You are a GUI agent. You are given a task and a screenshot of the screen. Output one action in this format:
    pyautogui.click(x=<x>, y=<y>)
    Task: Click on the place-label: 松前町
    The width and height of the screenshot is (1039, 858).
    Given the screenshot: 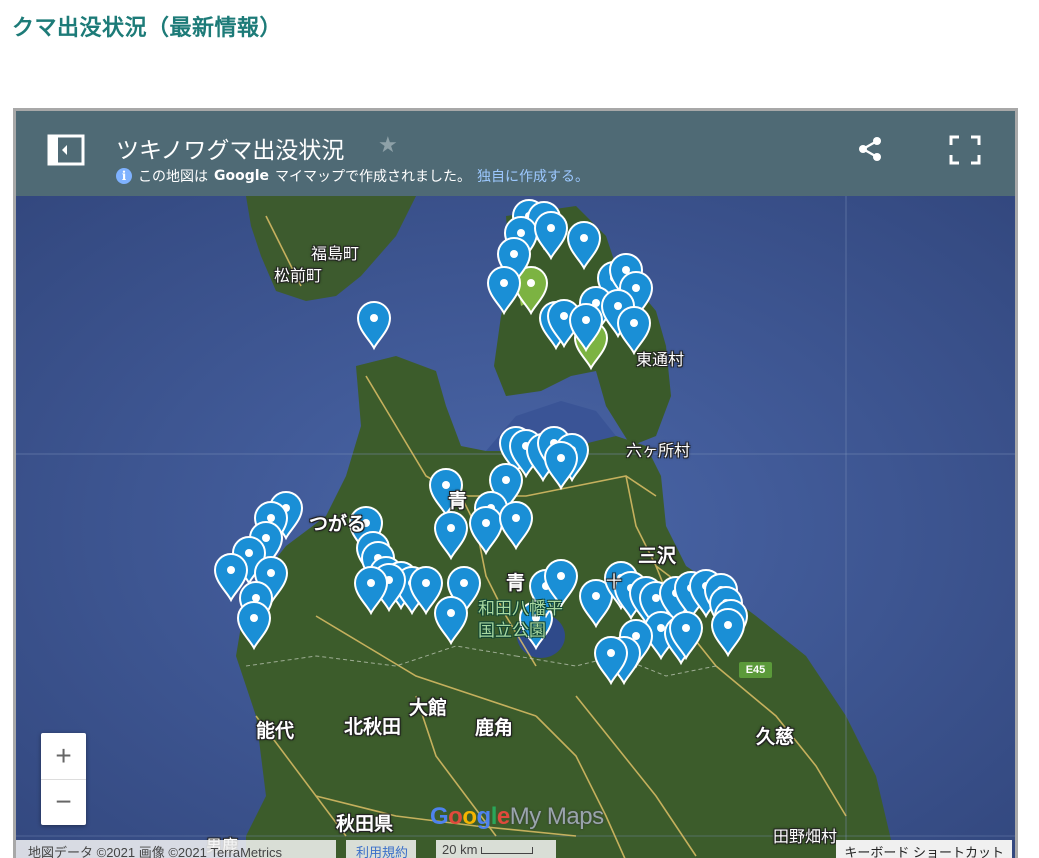 What is the action you would take?
    pyautogui.click(x=298, y=275)
    